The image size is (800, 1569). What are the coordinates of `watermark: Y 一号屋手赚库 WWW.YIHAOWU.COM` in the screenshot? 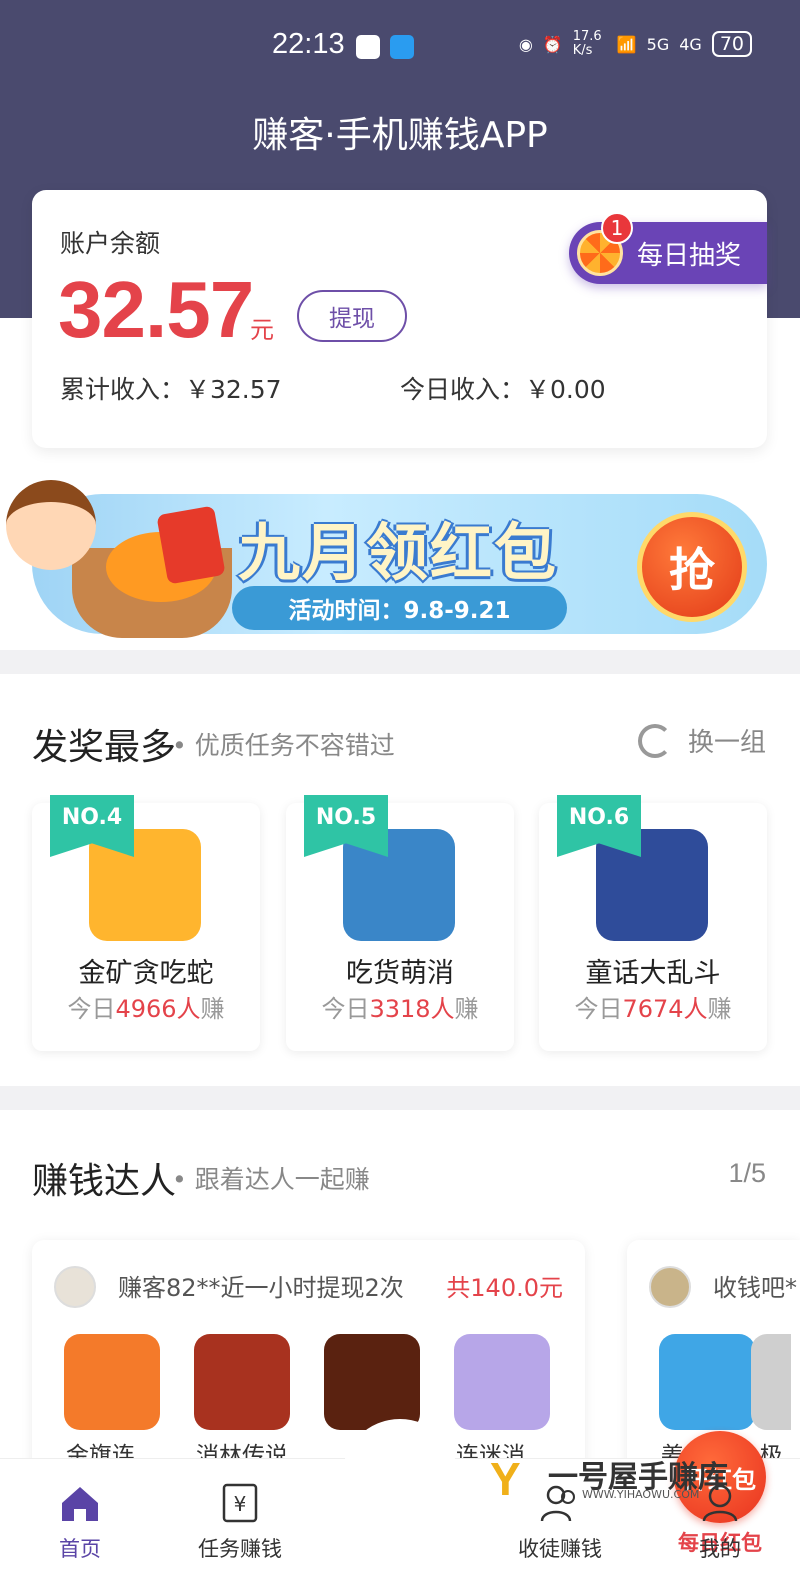 It's located at (615, 1482).